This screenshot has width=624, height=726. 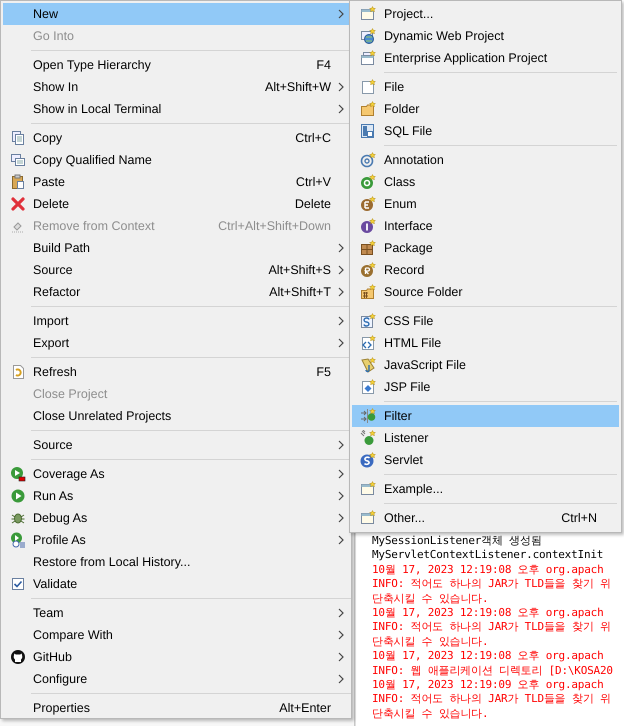 I want to click on menu-item: Folder, so click(x=485, y=109).